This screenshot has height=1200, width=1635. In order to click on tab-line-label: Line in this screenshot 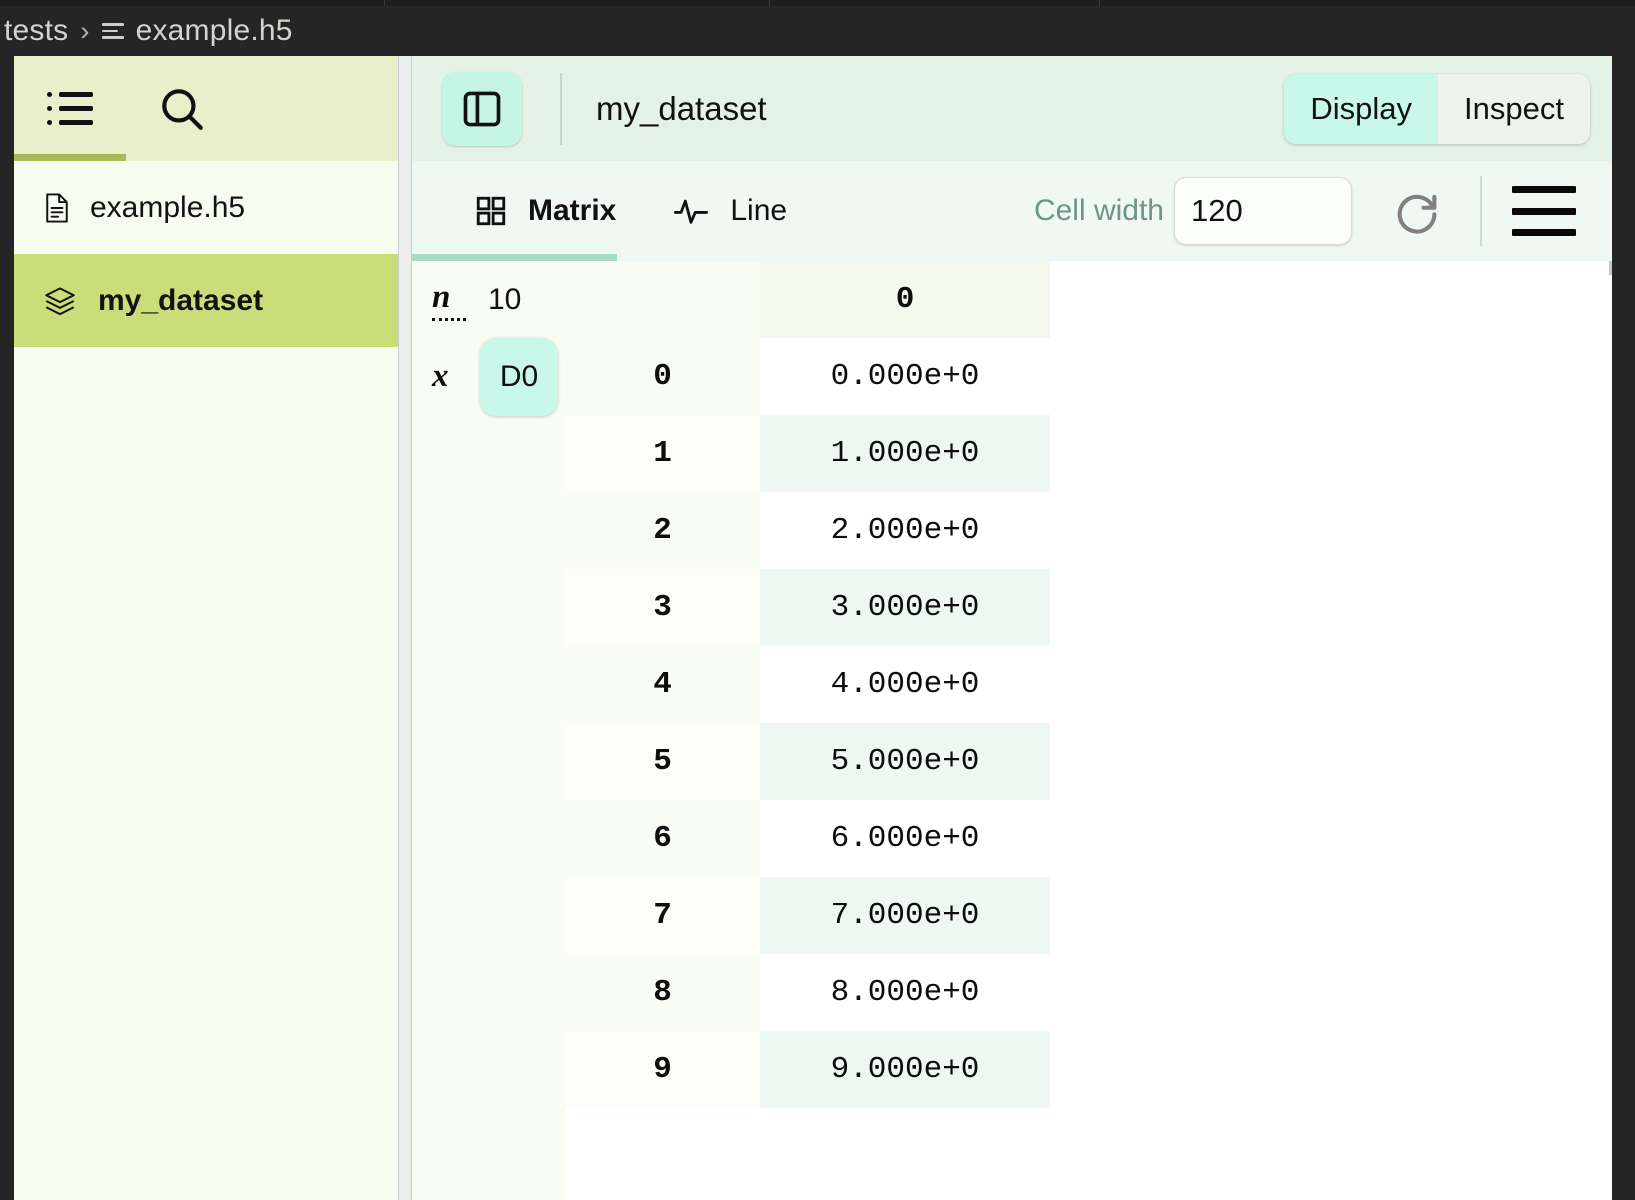, I will do `click(759, 210)`.